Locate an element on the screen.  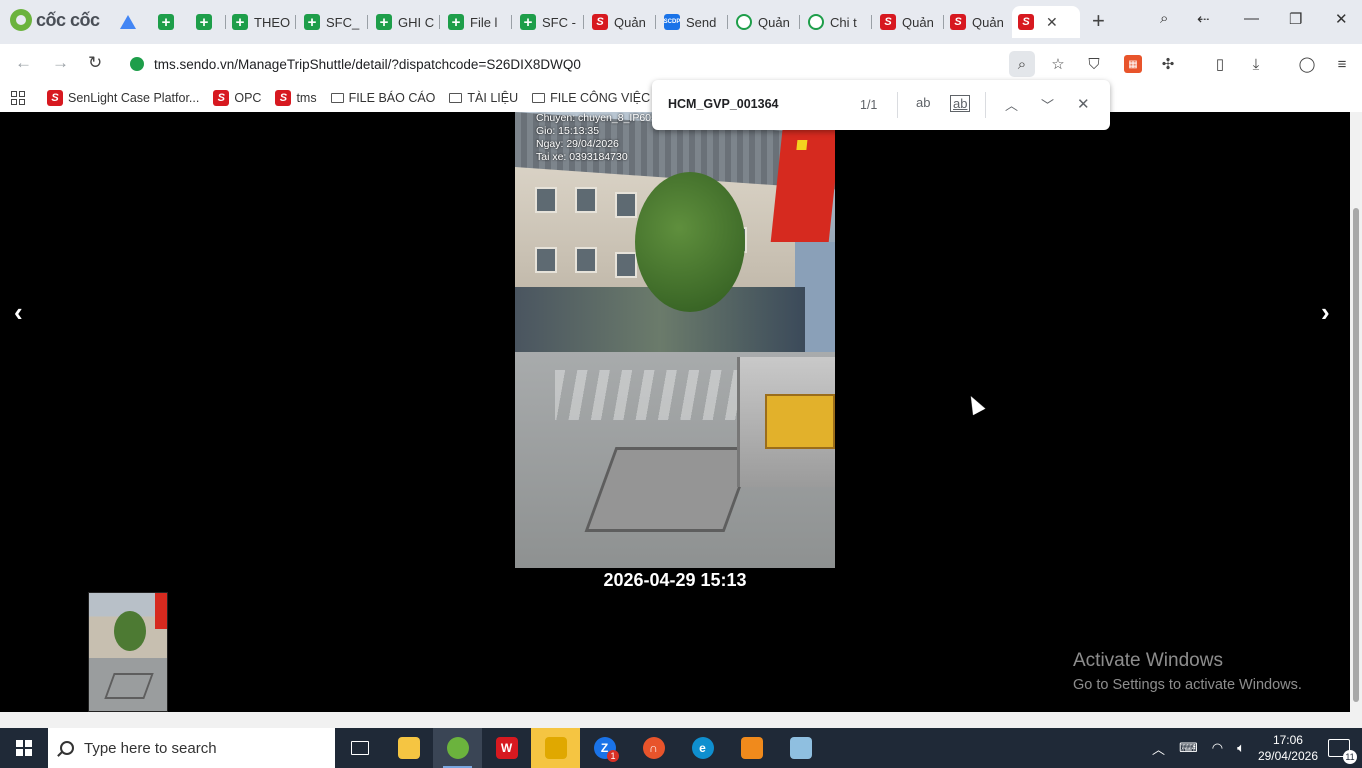
tab-sheet-sfc-2: SFC - is located at coordinates (549, 22).